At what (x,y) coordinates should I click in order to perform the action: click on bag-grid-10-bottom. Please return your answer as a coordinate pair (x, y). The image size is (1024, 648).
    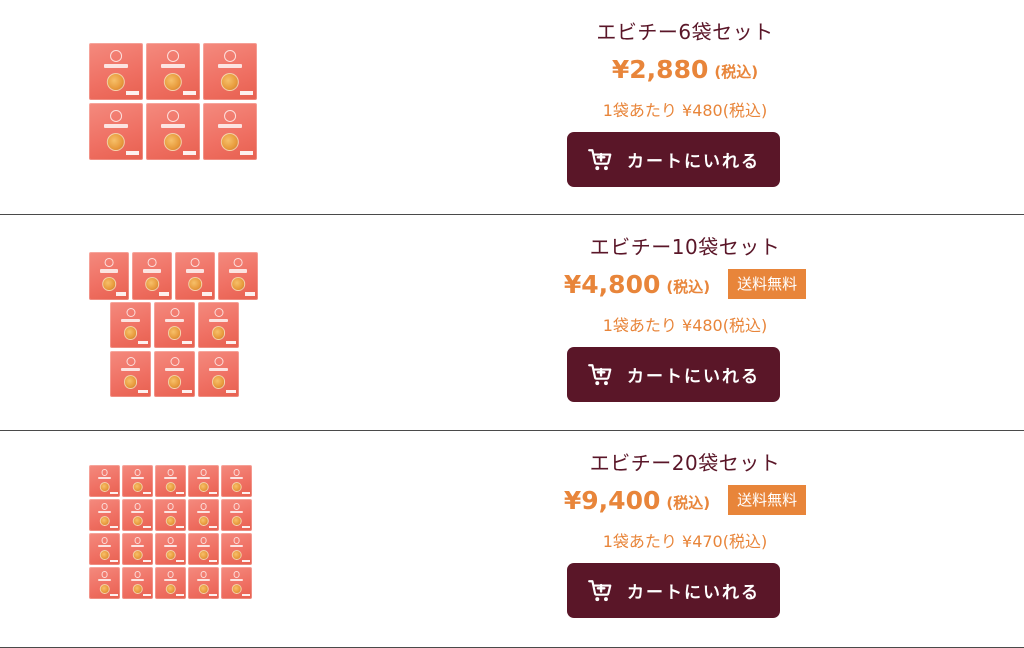
    Looking at the image, I should click on (174, 349).